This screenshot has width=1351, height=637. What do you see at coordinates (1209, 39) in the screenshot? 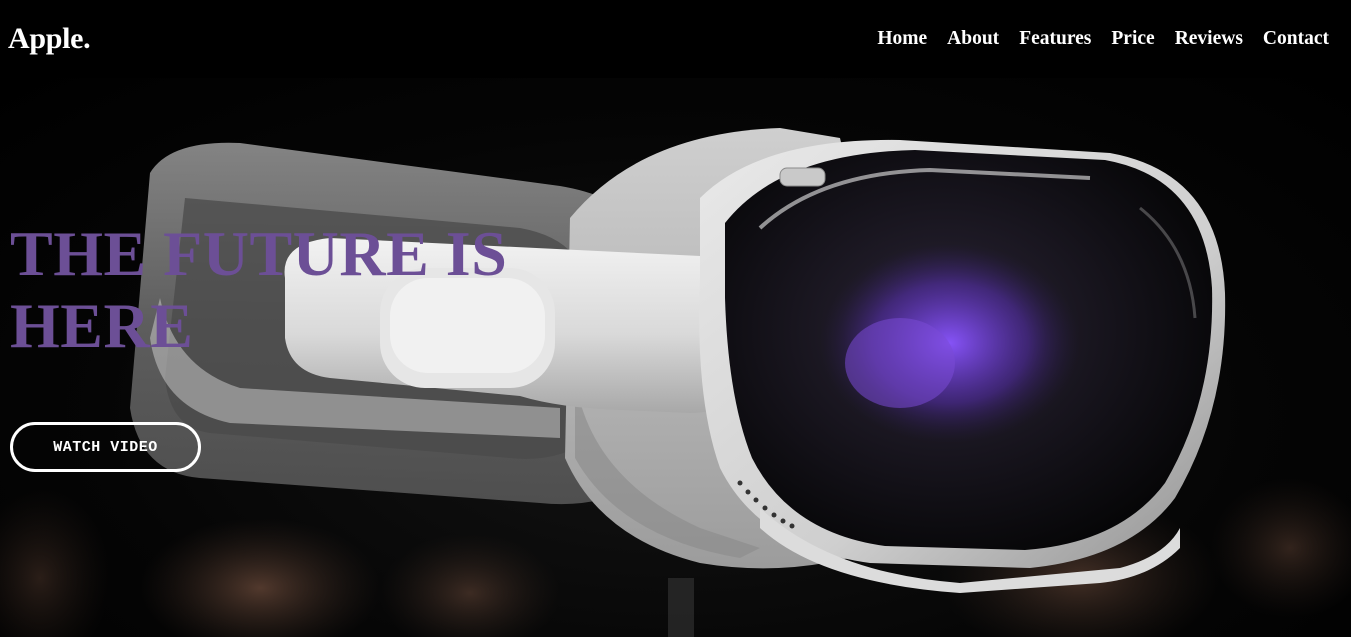
I see `nav-link-reviews: Reviews` at bounding box center [1209, 39].